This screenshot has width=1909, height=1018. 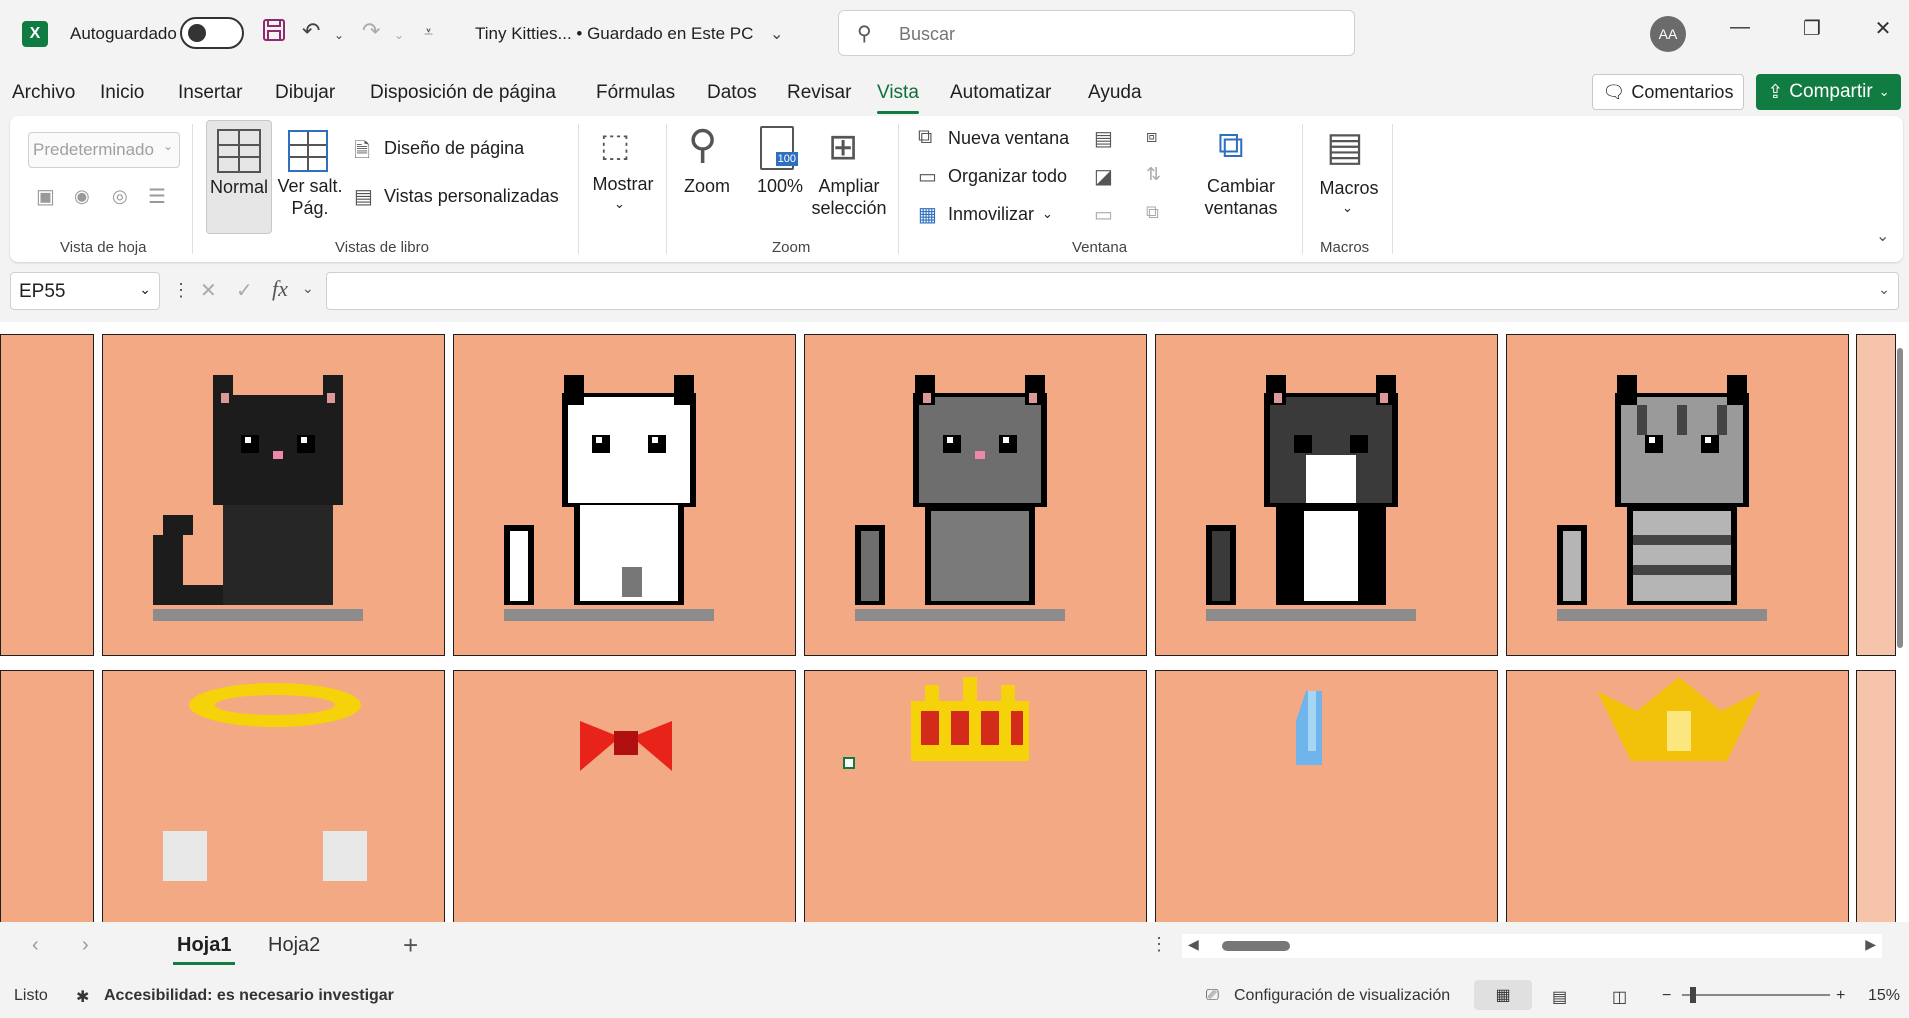 I want to click on custom-views-button: Vistas personalizadas, so click(x=471, y=196).